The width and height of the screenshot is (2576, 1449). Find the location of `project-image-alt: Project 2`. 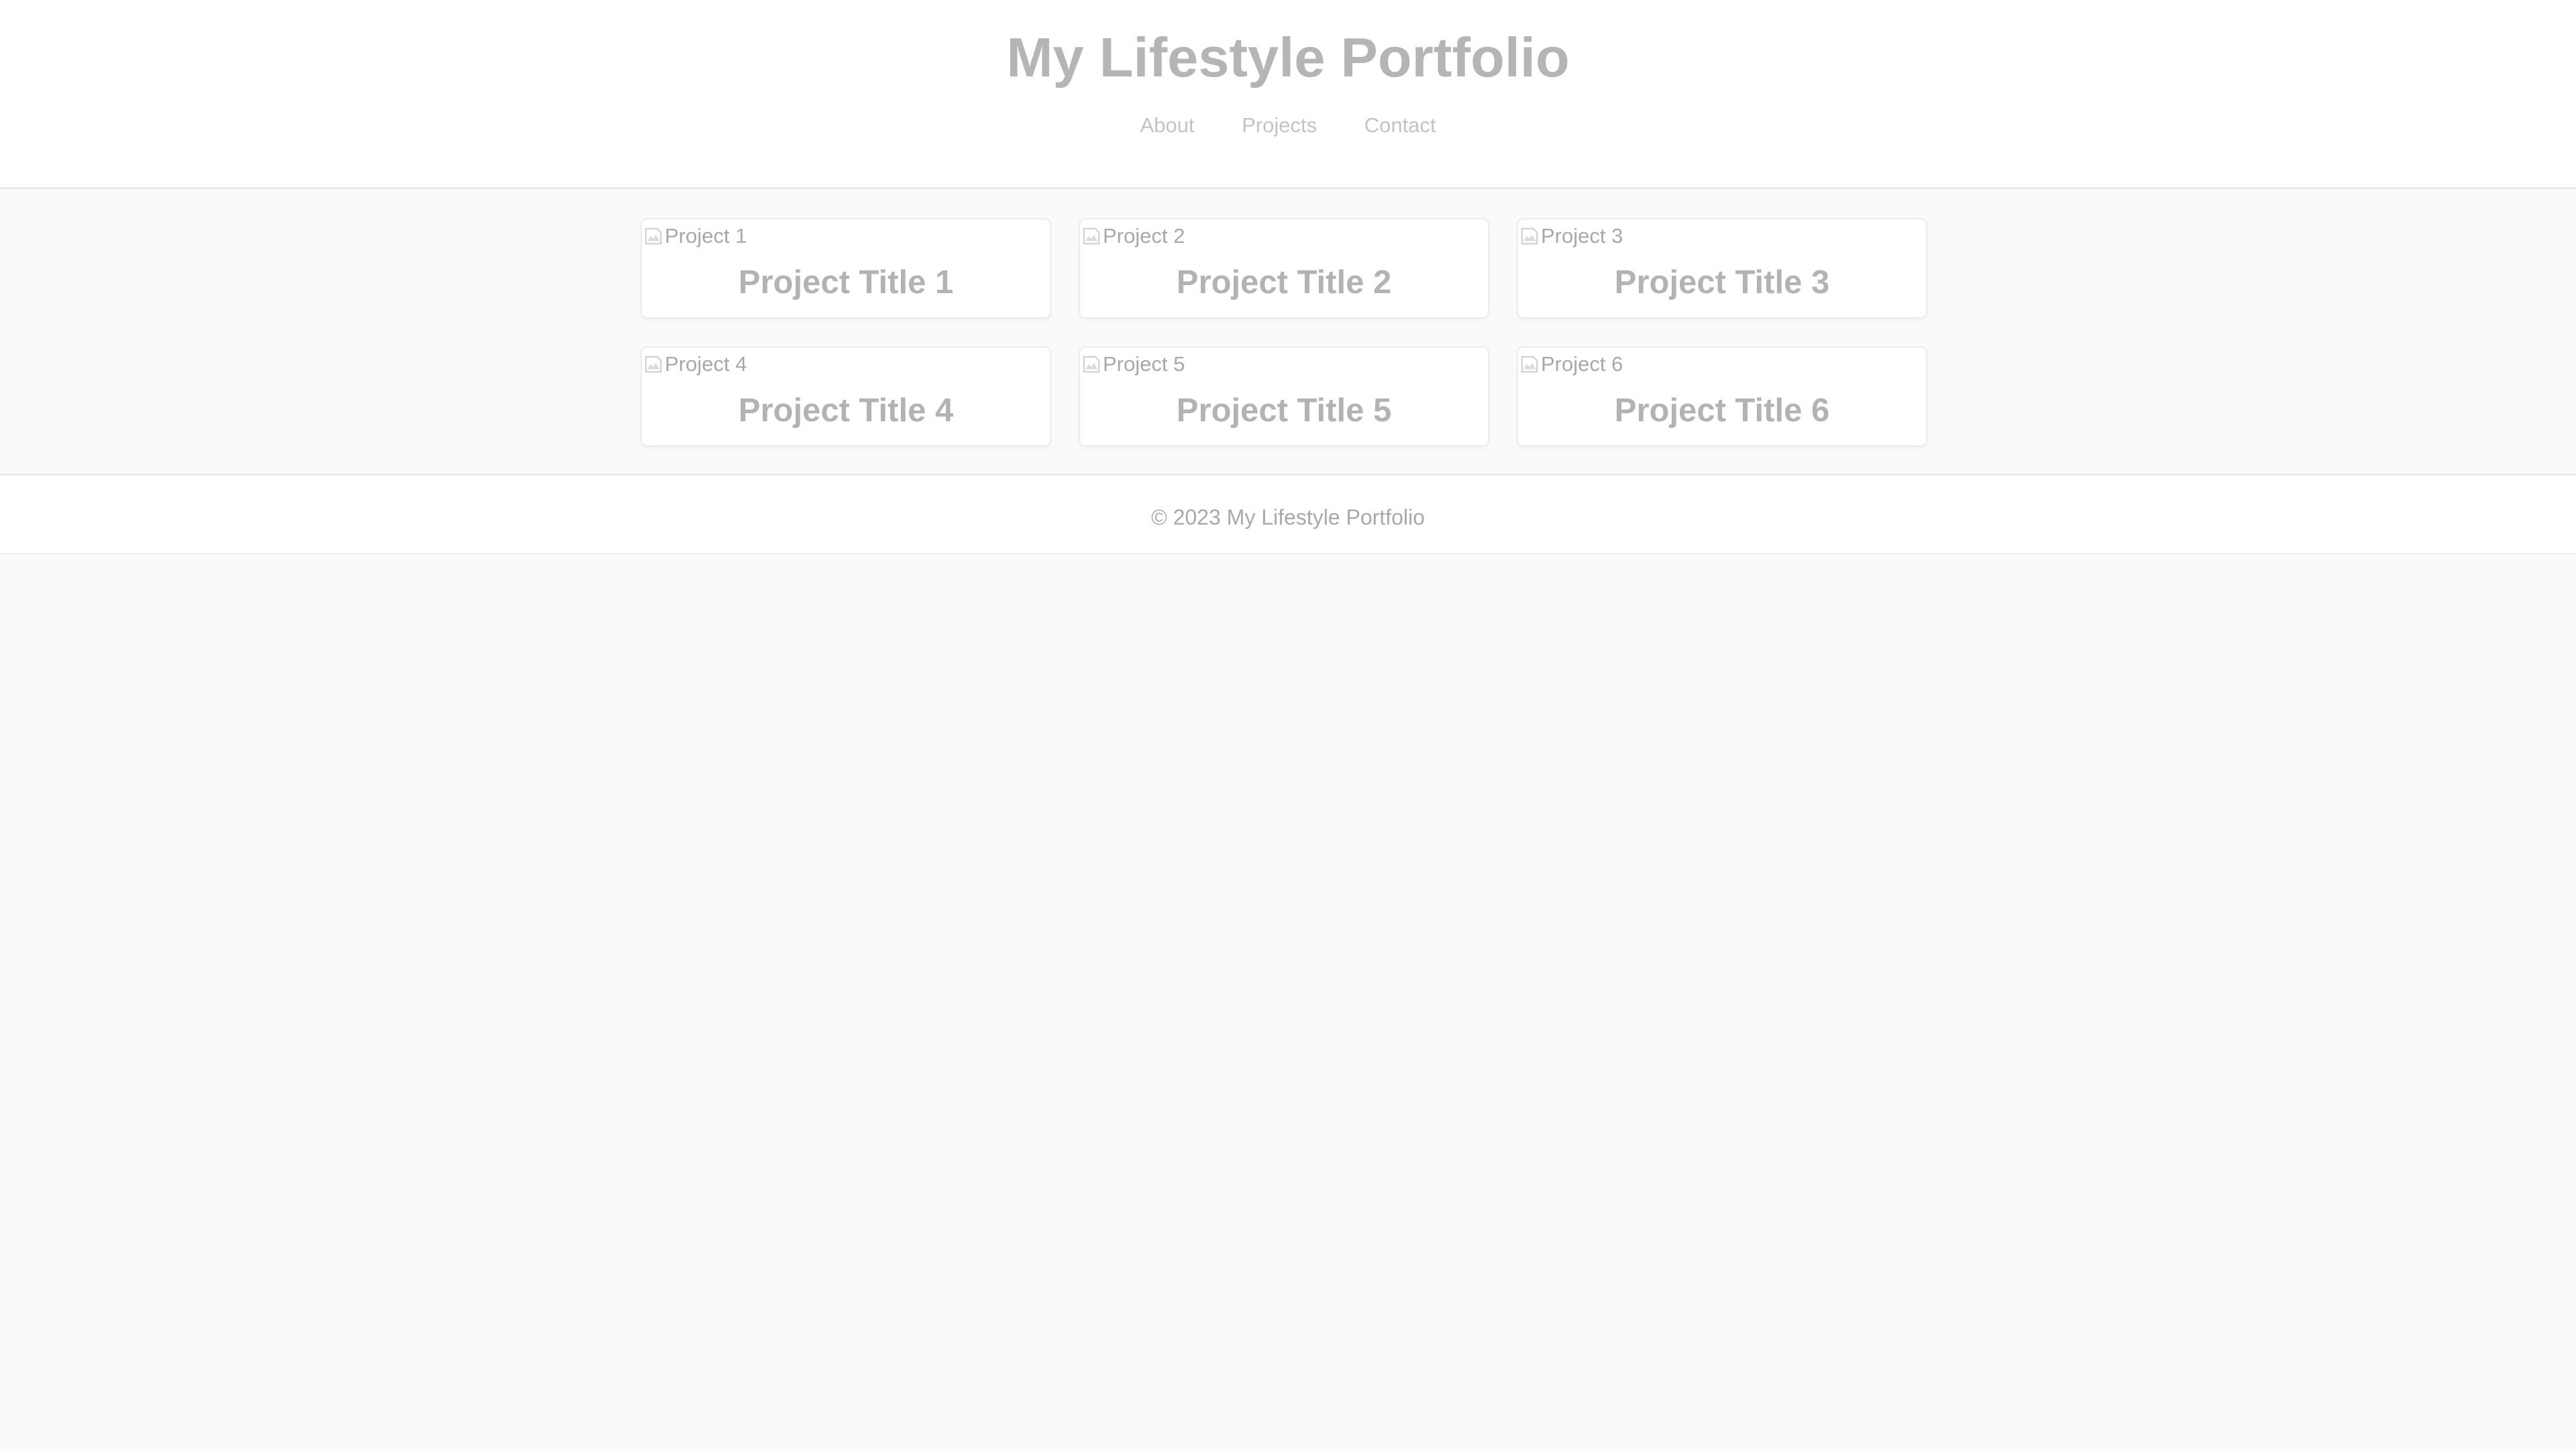

project-image-alt: Project 2 is located at coordinates (1144, 236).